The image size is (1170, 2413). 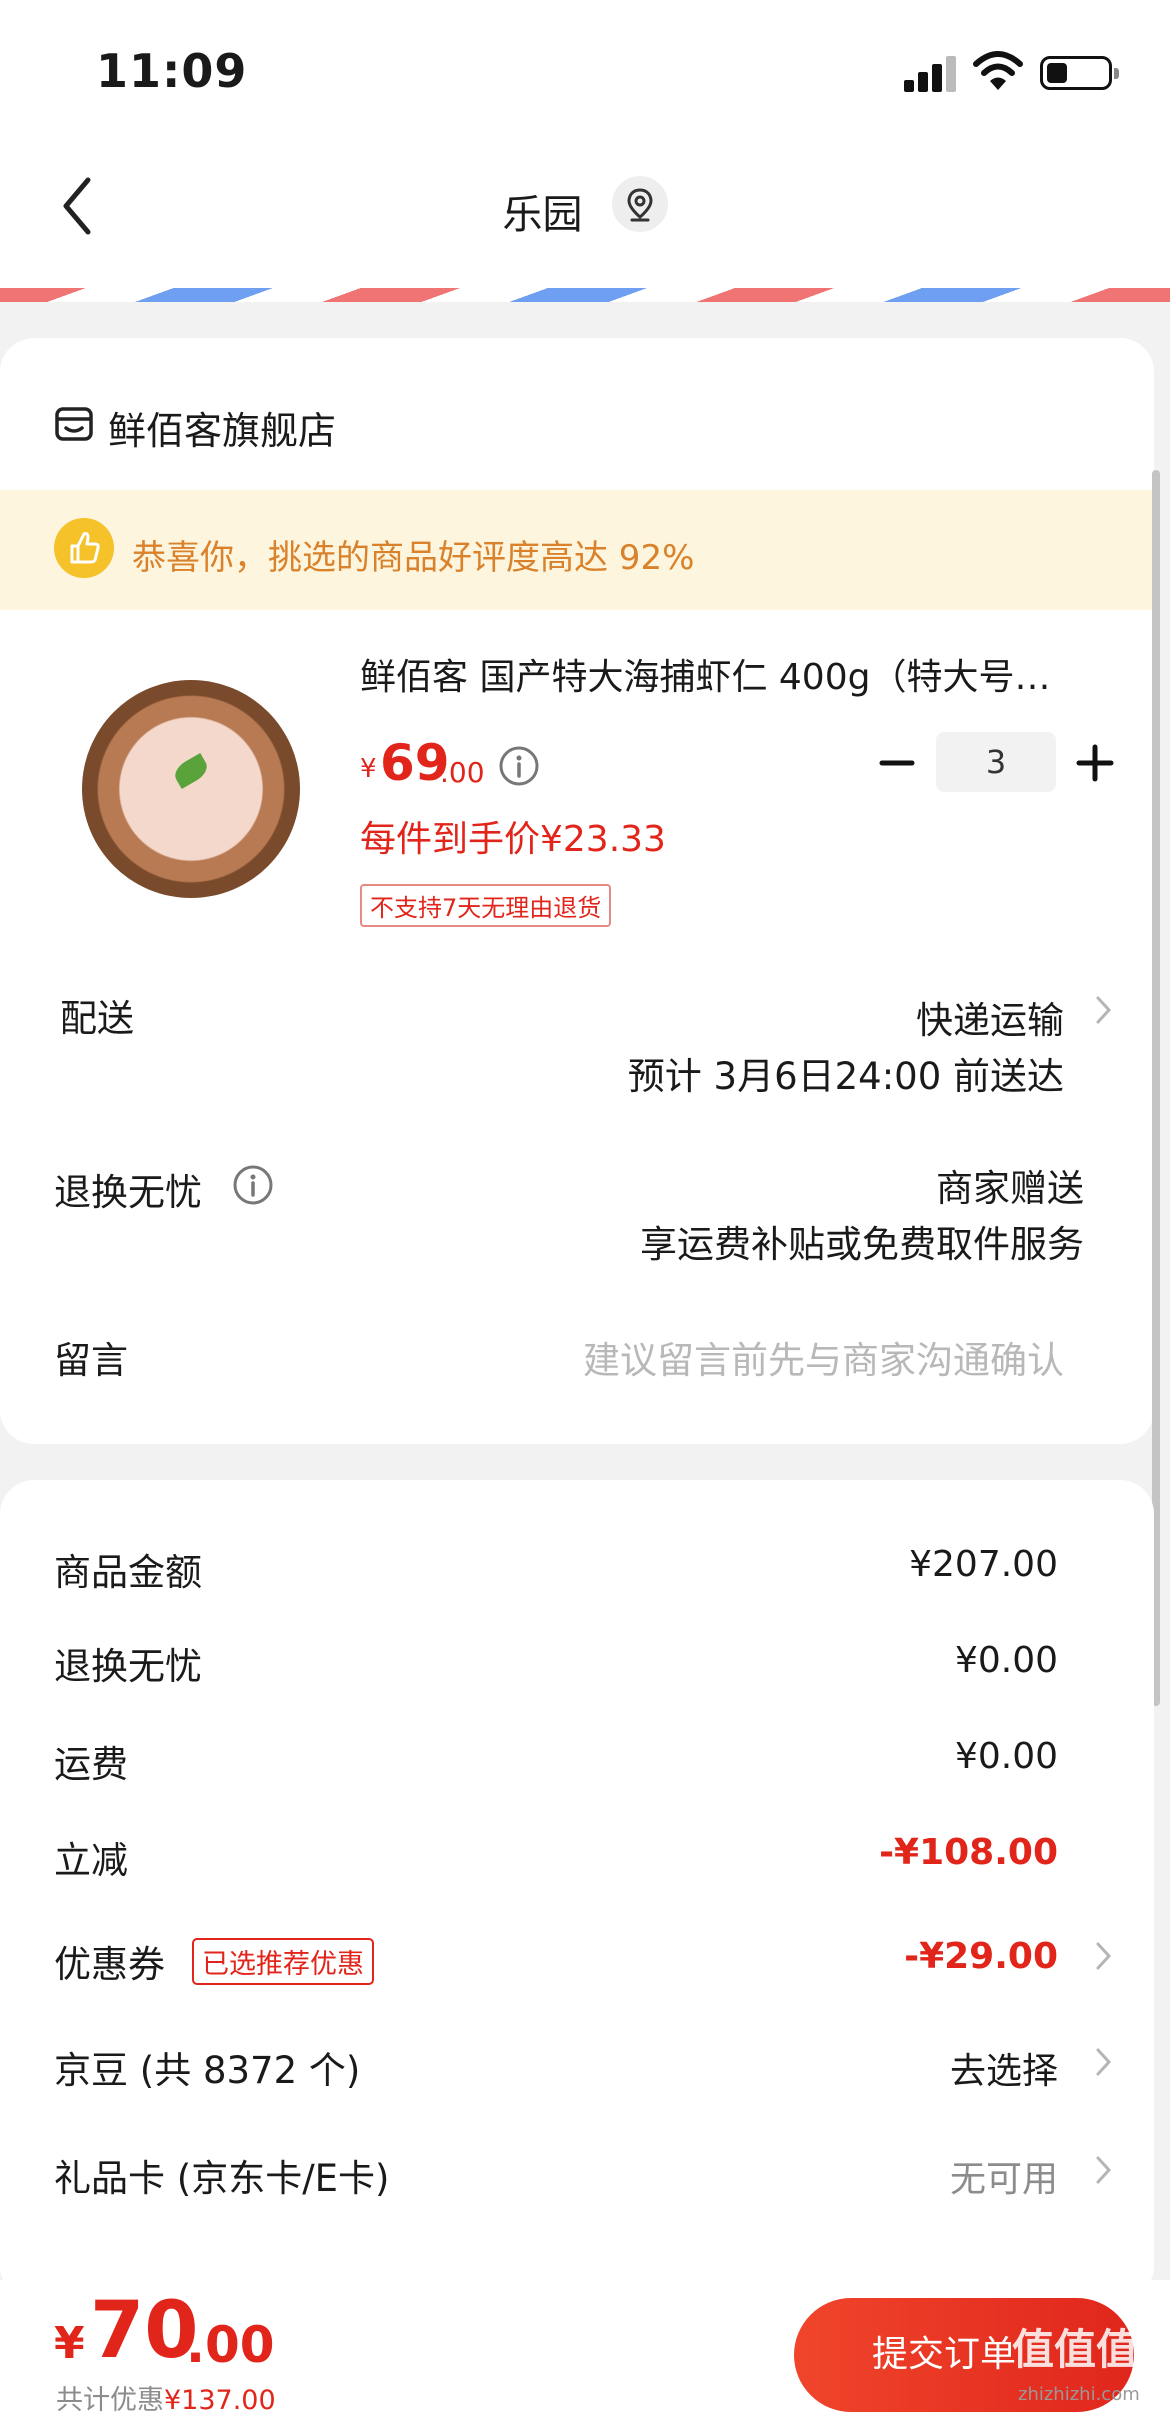 I want to click on wifi-icon, so click(x=998, y=71).